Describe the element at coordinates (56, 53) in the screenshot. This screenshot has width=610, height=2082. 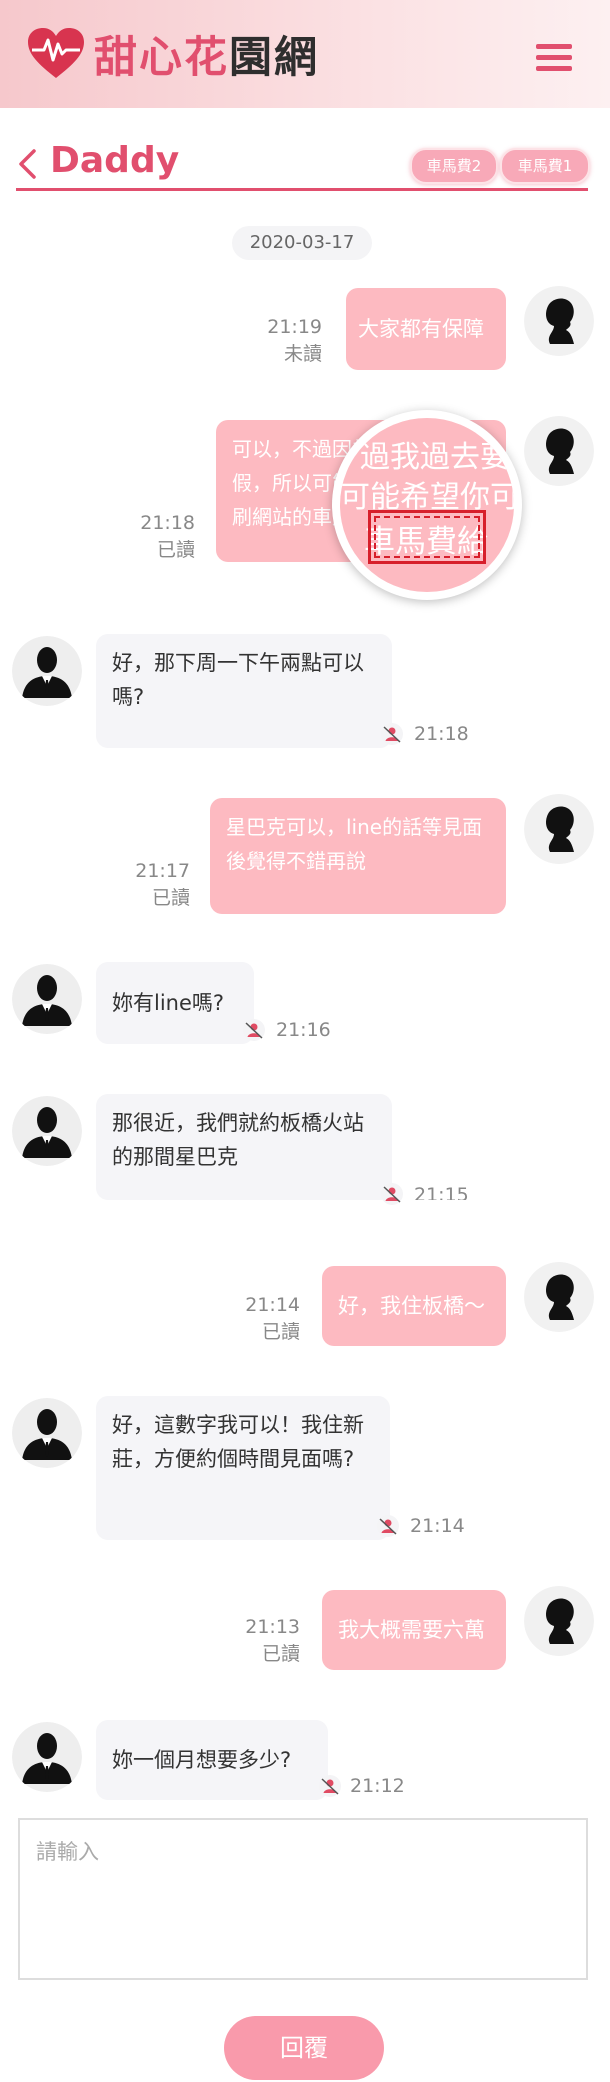
I see `heart-pulse-icon` at that location.